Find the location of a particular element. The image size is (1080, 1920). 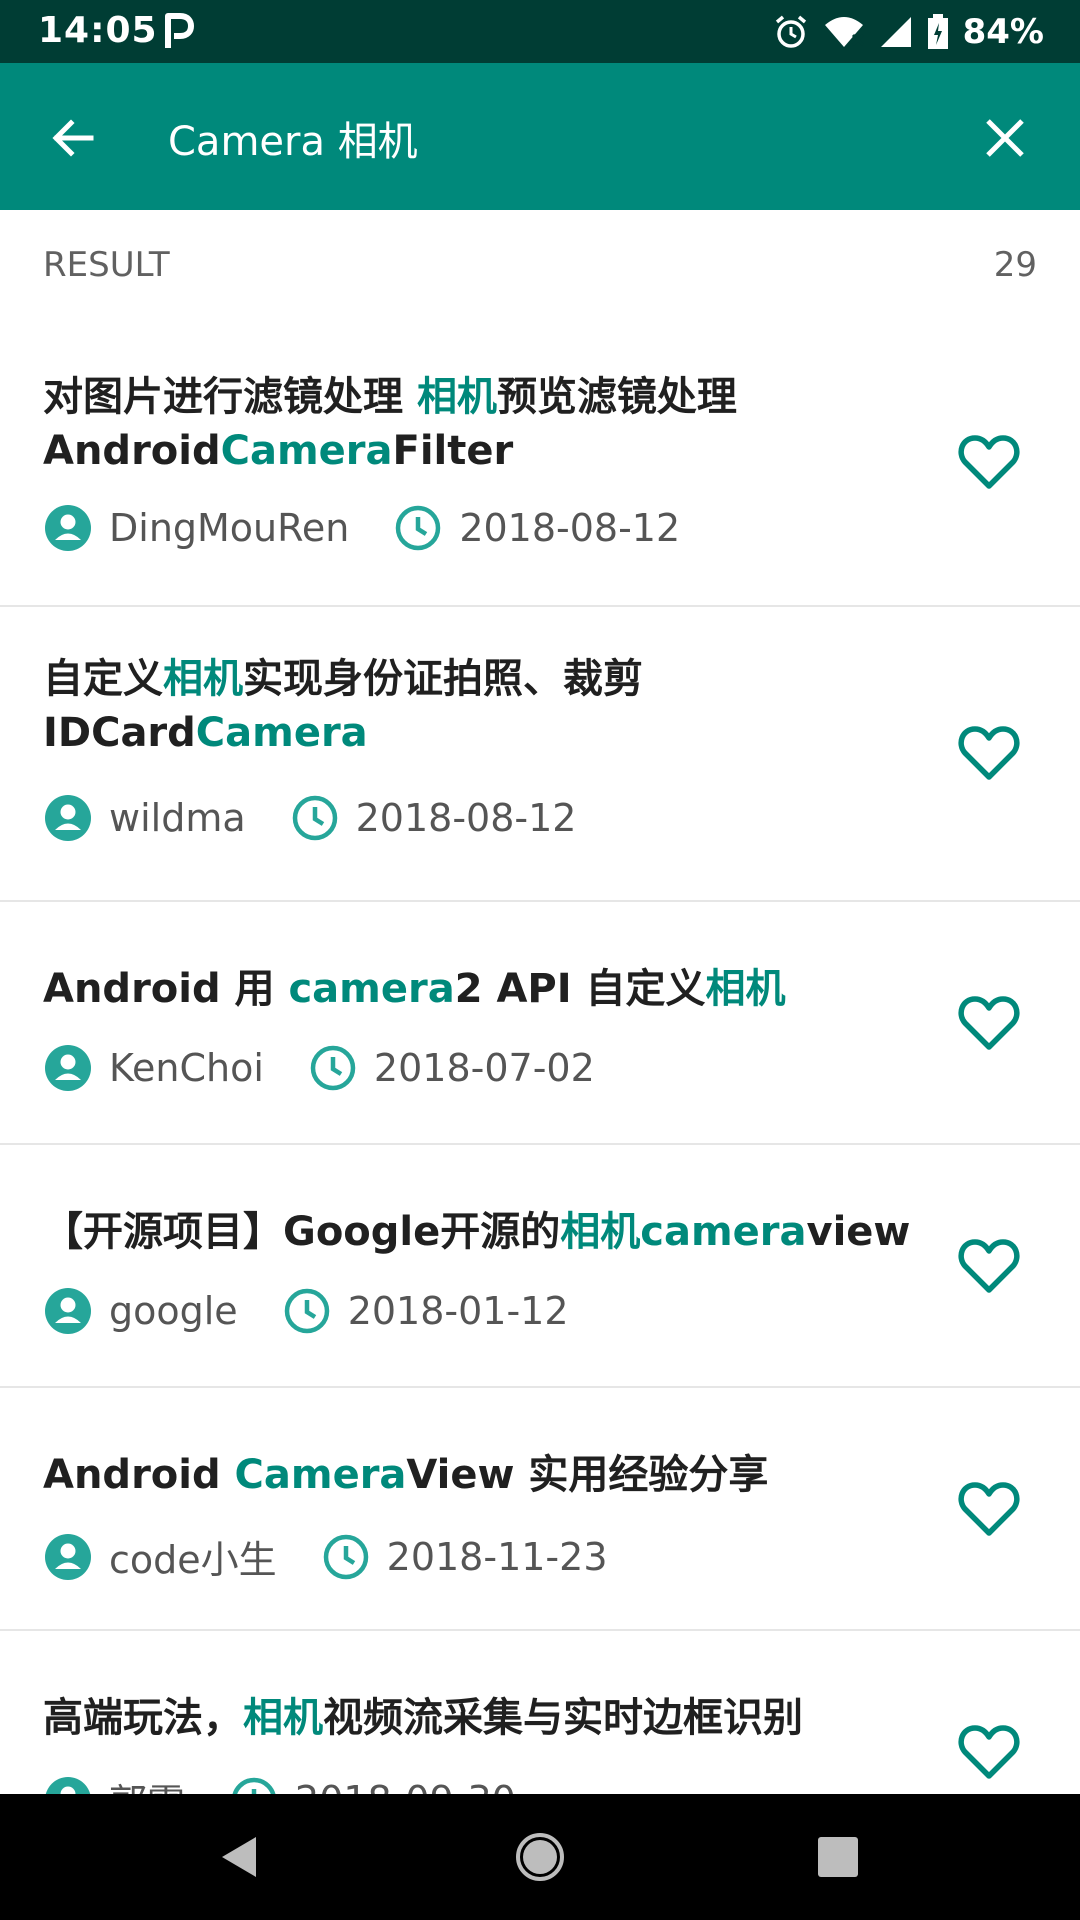

title-text: View 实用经验分享 is located at coordinates (587, 1475).